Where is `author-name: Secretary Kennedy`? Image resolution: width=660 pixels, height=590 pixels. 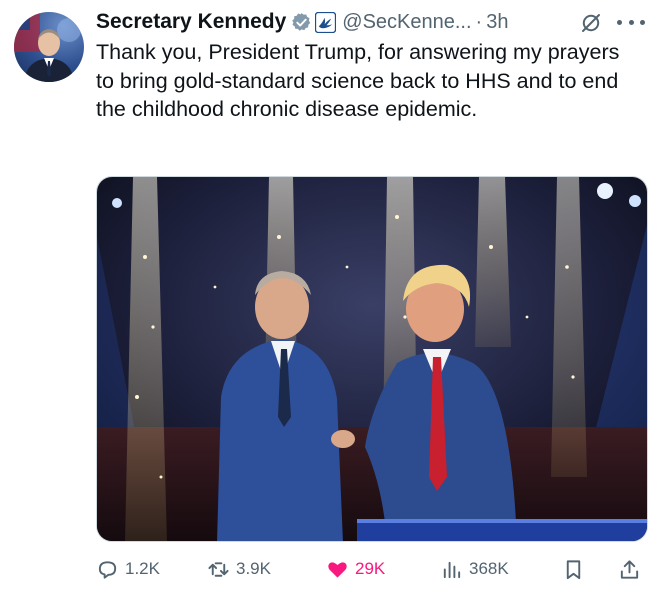
author-name: Secretary Kennedy is located at coordinates (191, 22).